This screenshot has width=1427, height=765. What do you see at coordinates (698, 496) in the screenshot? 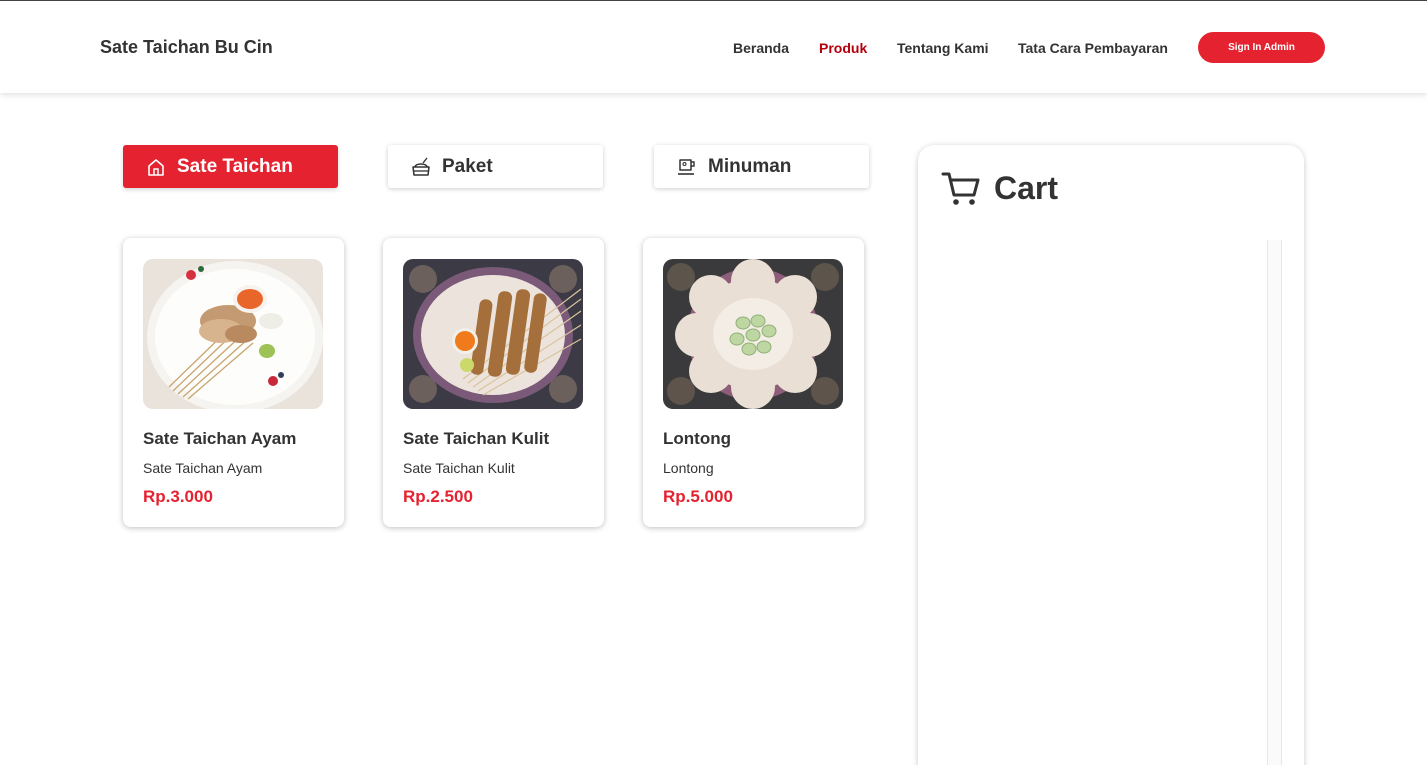
I see `product-price: Rp.5.000` at bounding box center [698, 496].